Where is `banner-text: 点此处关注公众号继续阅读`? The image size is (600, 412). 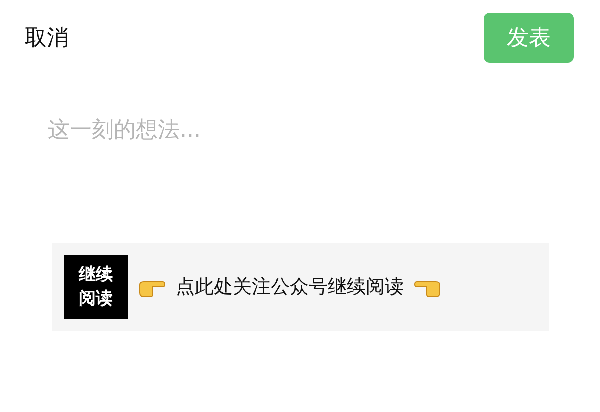
banner-text: 点此处关注公众号继续阅读 is located at coordinates (290, 287).